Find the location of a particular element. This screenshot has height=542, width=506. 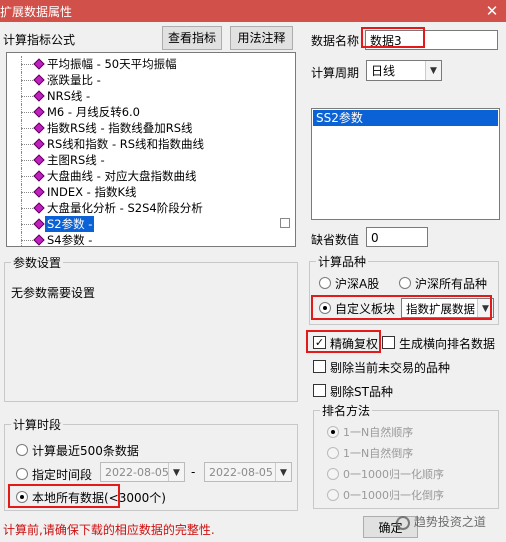

ranking-option-3: 0一1000归一化顺序 is located at coordinates (393, 474).